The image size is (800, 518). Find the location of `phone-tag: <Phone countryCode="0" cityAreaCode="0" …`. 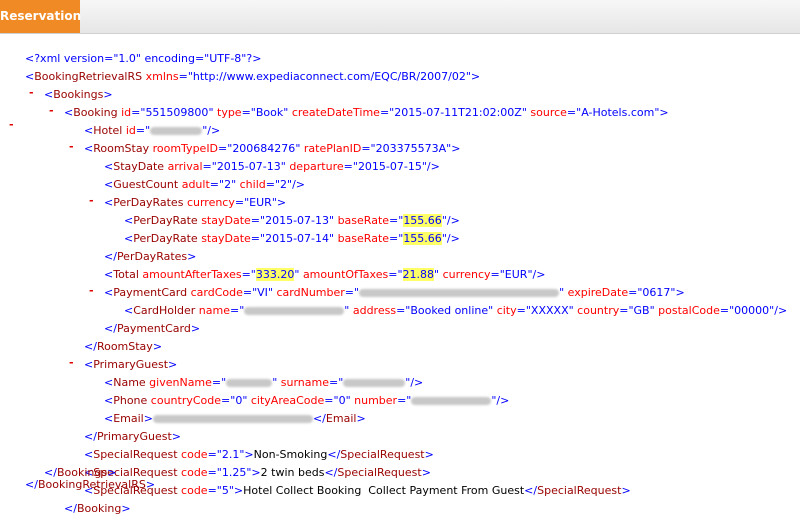

phone-tag: <Phone countryCode="0" cityAreaCode="0" … is located at coordinates (307, 400).